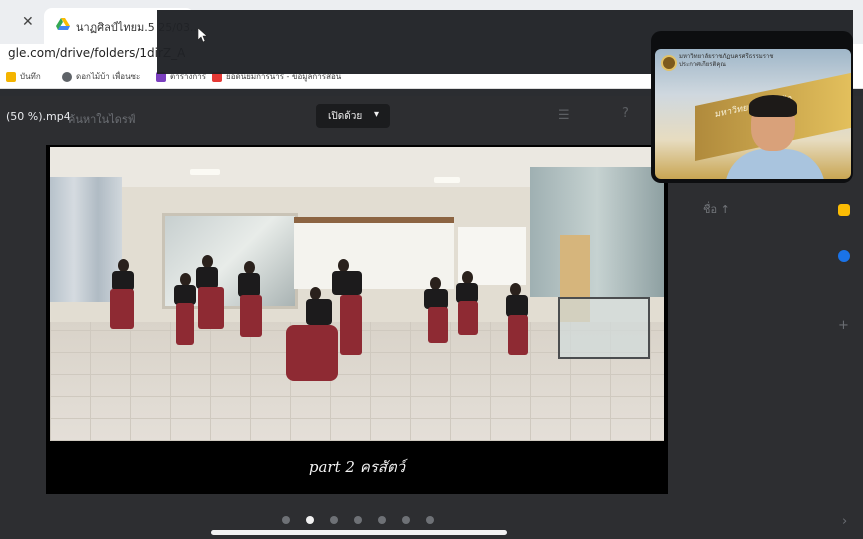 The width and height of the screenshot is (863, 539). Describe the element at coordinates (359, 532) in the screenshot. I see `home-indicator` at that location.